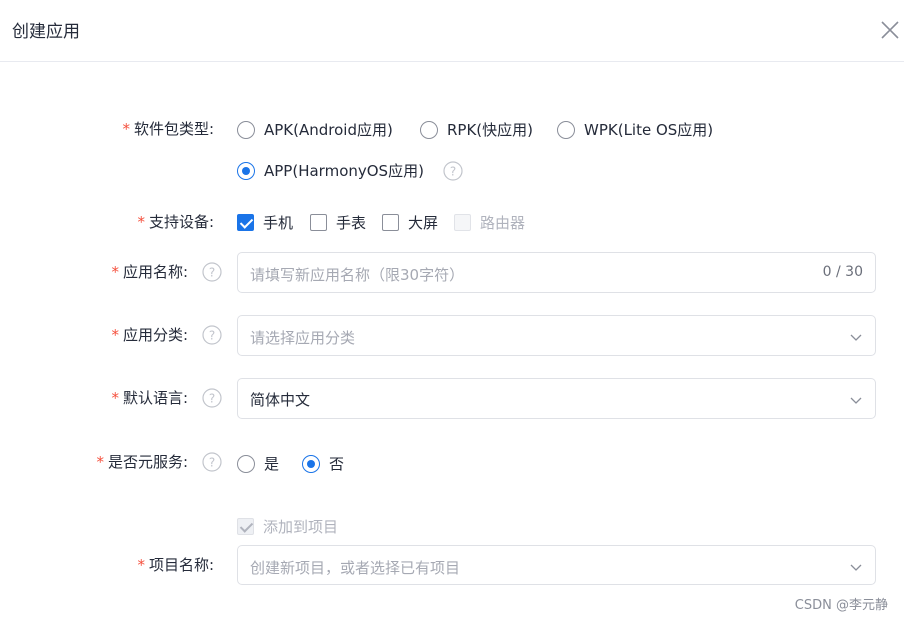 Image resolution: width=904 pixels, height=620 pixels. I want to click on close-icon, so click(890, 30).